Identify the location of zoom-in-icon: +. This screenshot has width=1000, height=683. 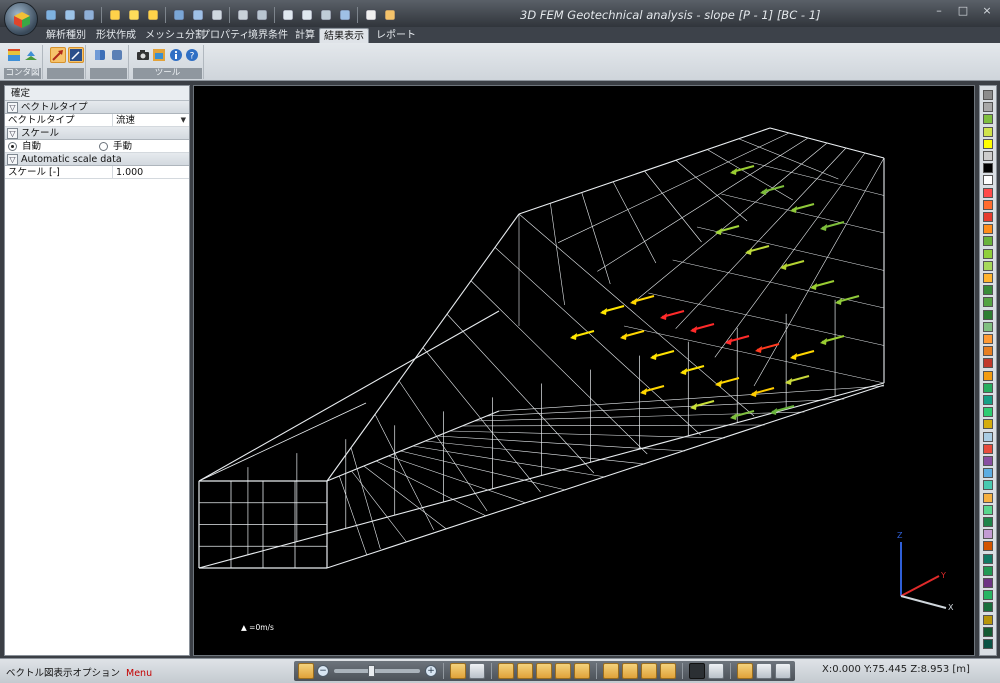
(431, 671).